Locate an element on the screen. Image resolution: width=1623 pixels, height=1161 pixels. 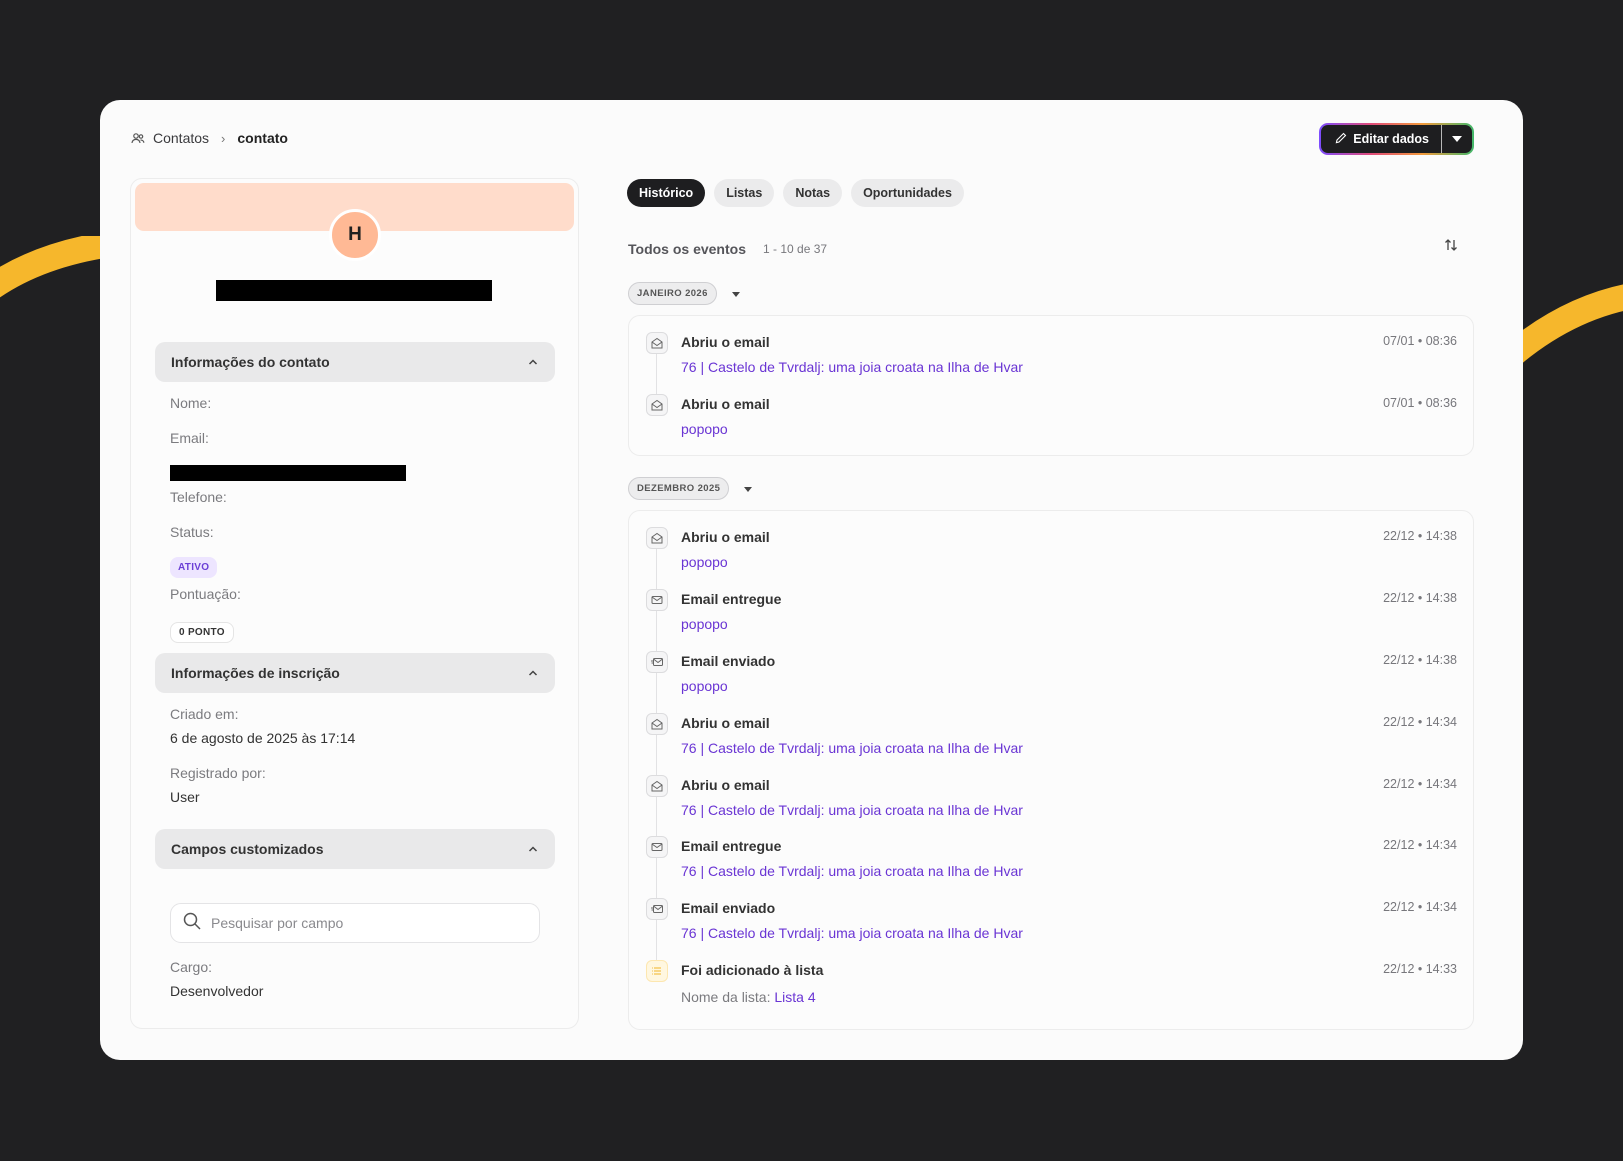
status-badge: ATIVO is located at coordinates (194, 567).